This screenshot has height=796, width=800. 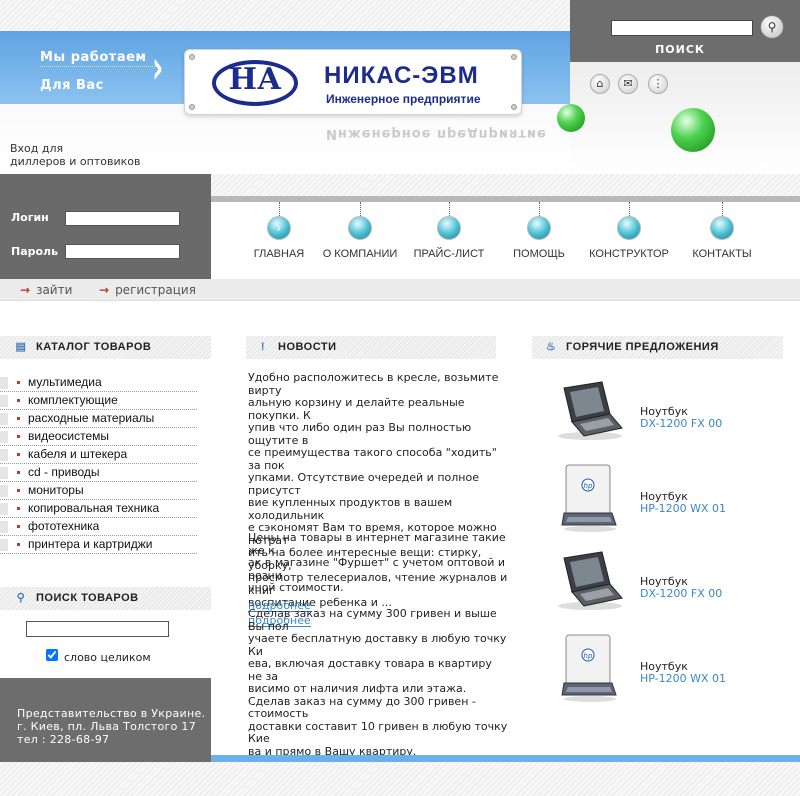 I want to click on catalog-item: принтера и картриджи, so click(x=98, y=545).